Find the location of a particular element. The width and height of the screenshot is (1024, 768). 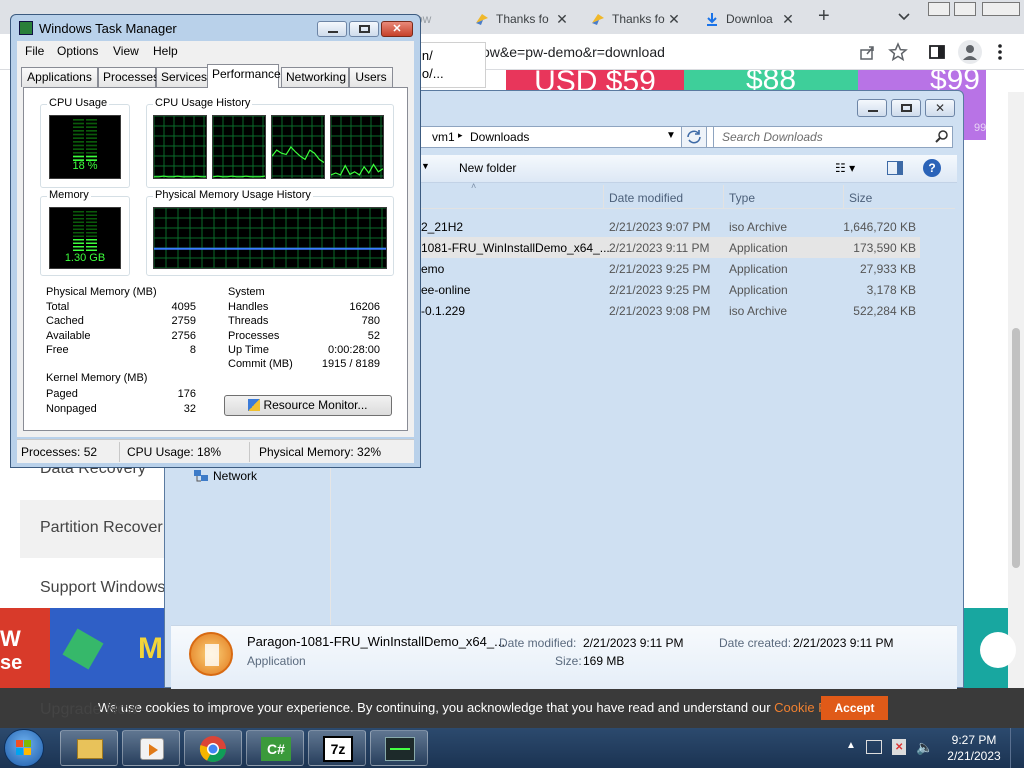

address-dropdown-icon: ▼ is located at coordinates (671, 135).